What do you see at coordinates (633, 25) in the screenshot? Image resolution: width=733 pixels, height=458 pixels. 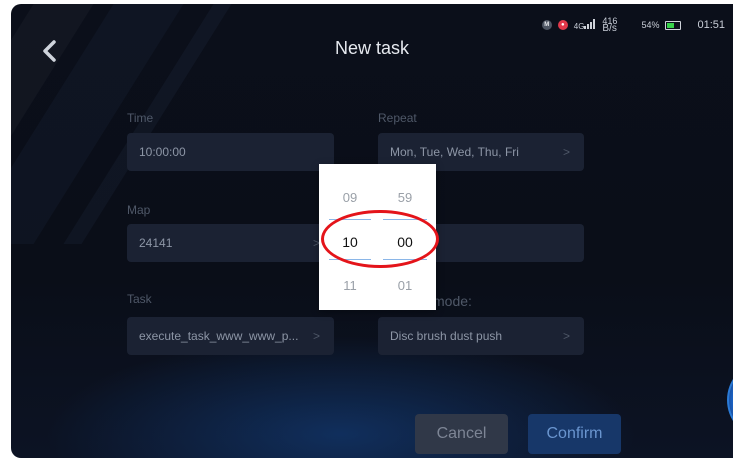 I see `status-bar: M ● 4G 416 B/s 54% 01:51` at bounding box center [633, 25].